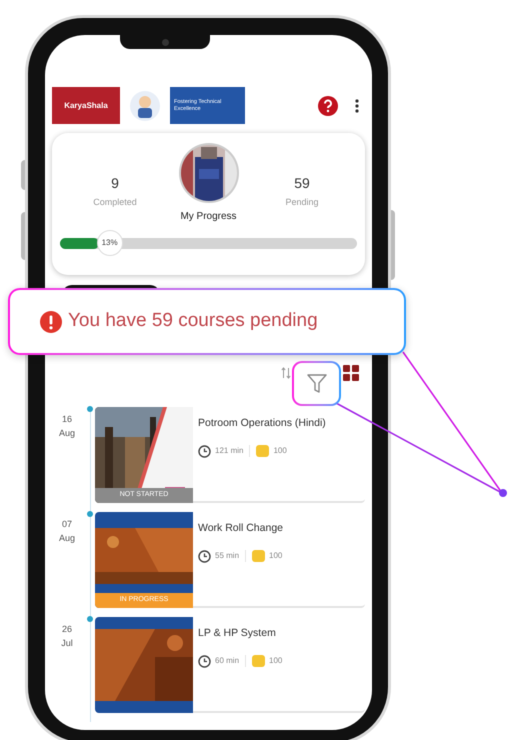 Image resolution: width=509 pixels, height=740 pixels. Describe the element at coordinates (115, 183) in the screenshot. I see `stat-value: 9` at that location.